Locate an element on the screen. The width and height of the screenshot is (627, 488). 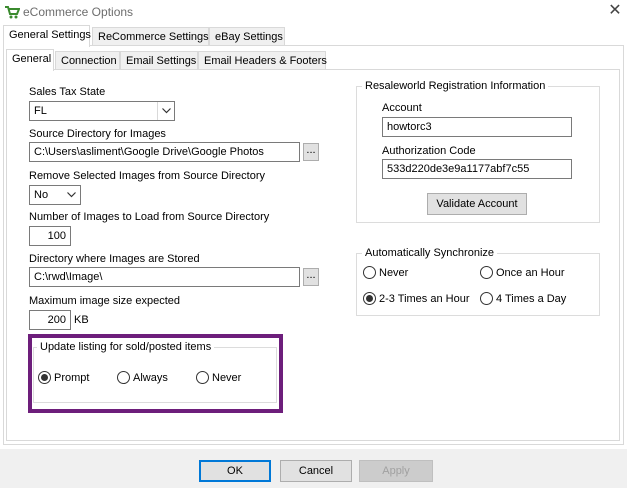
account-label: Account is located at coordinates (402, 108).